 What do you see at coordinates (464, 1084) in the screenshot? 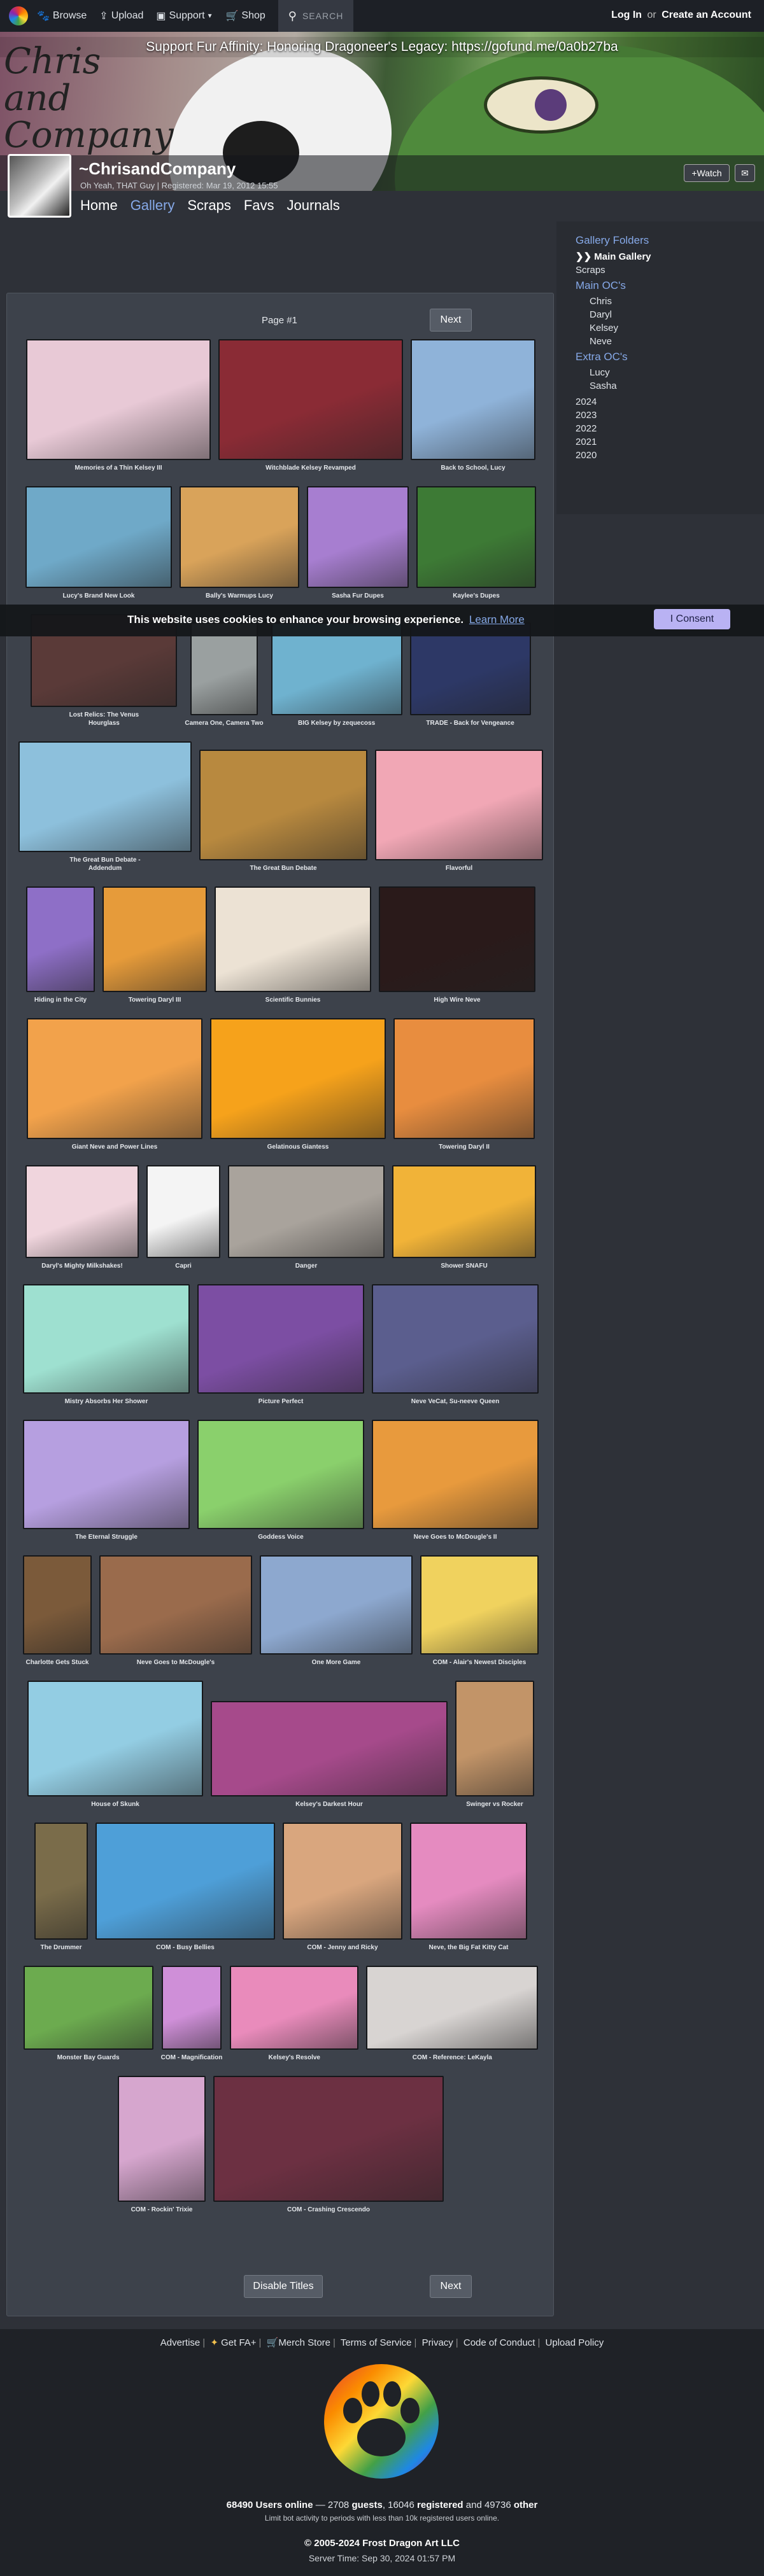
I see `gallery-item: Towering Daryl II` at bounding box center [464, 1084].